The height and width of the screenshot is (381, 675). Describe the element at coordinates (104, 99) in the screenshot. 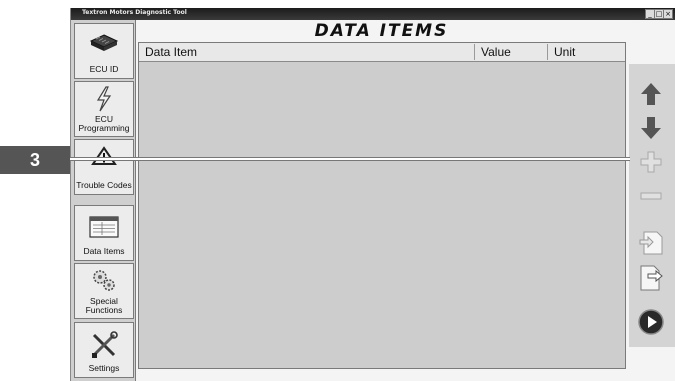

I see `lightning-icon` at that location.